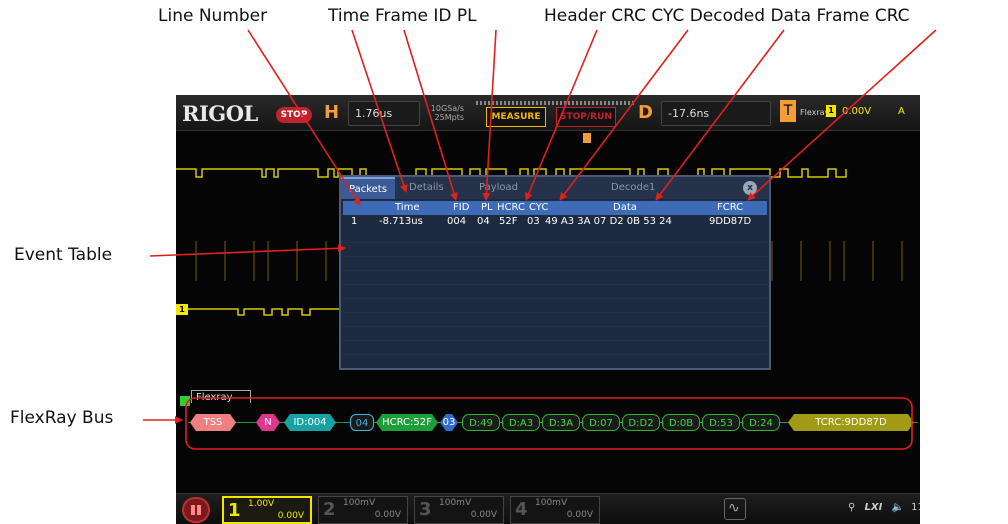 The image size is (1008, 524). I want to click on trigger-channel-badge: 1, so click(831, 111).